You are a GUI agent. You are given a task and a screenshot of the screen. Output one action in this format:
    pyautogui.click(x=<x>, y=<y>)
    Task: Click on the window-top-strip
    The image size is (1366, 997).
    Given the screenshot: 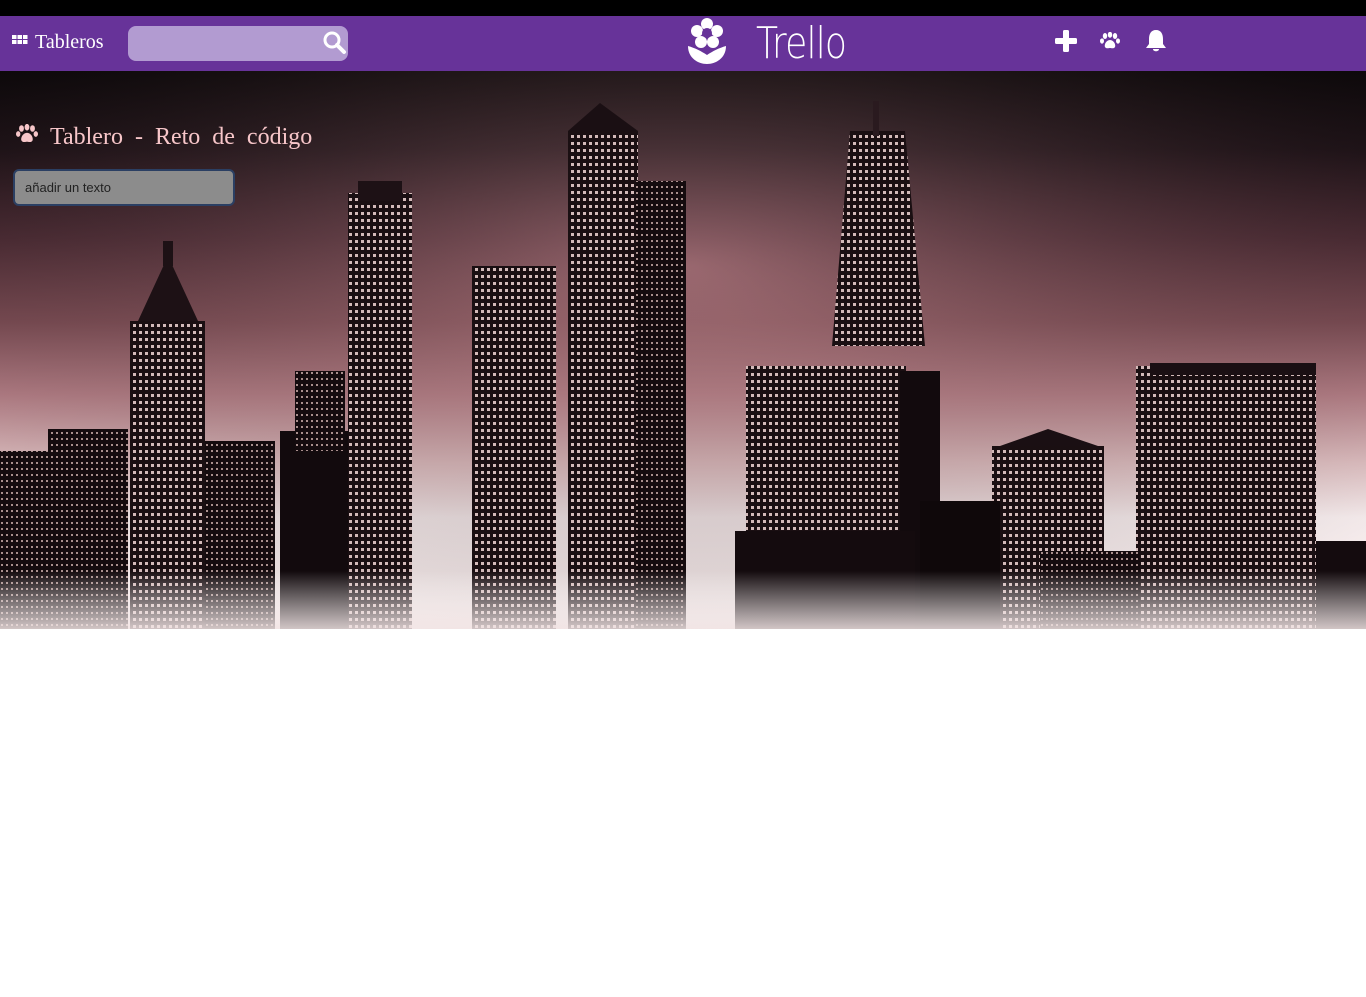 What is the action you would take?
    pyautogui.click(x=683, y=8)
    